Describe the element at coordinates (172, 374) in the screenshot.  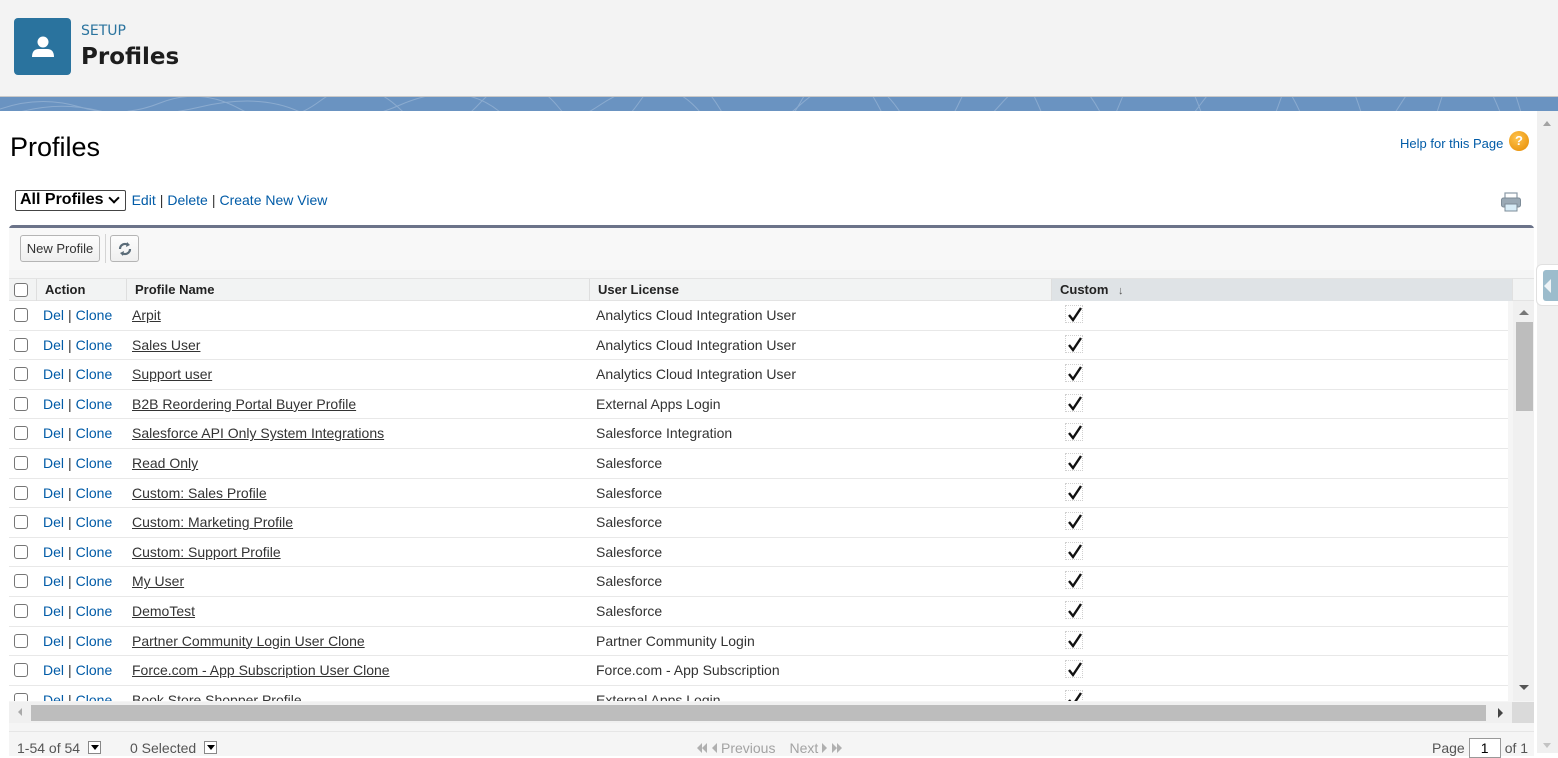
I see `profile-name-link: Support user` at that location.